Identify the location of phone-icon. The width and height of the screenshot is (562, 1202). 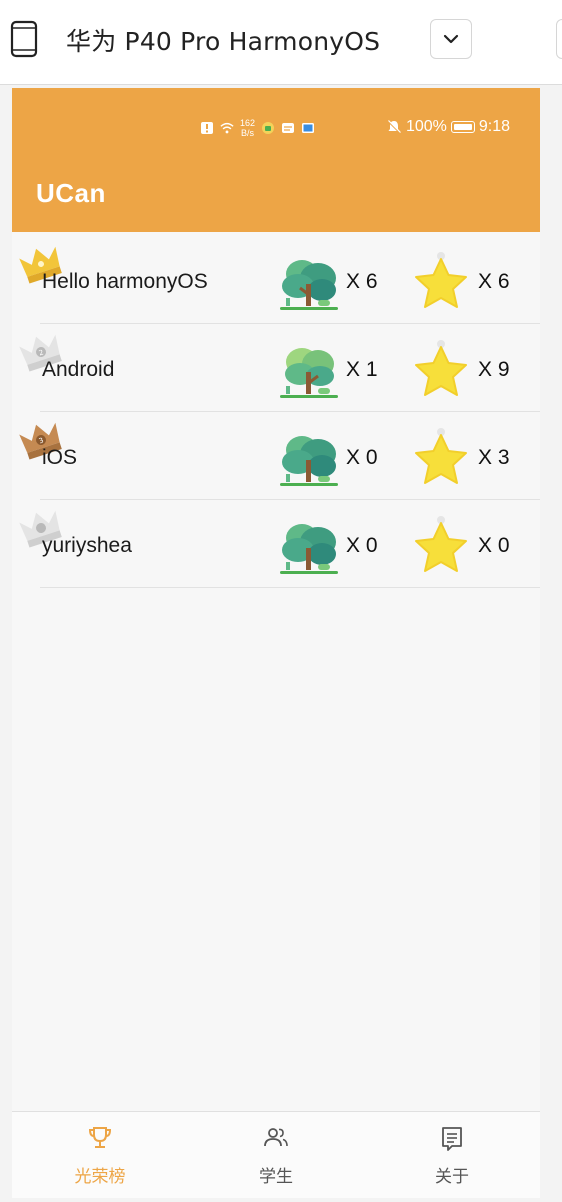
(24, 39).